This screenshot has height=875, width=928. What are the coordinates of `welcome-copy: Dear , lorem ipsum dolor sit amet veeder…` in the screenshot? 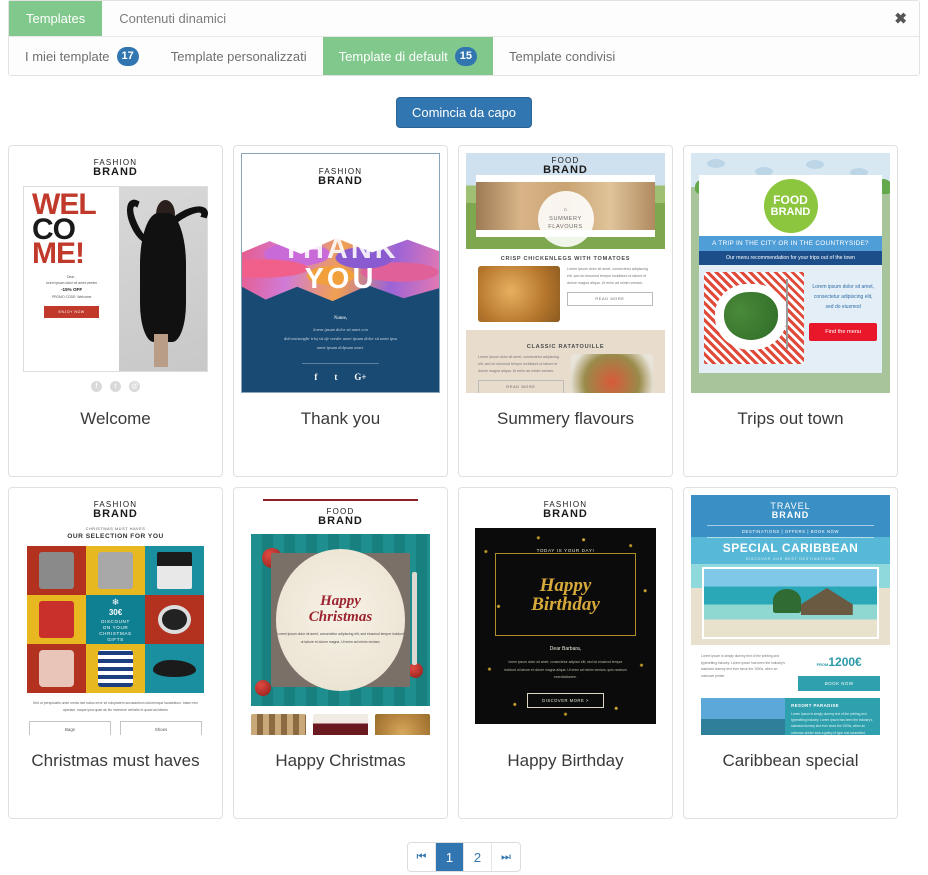 It's located at (71, 287).